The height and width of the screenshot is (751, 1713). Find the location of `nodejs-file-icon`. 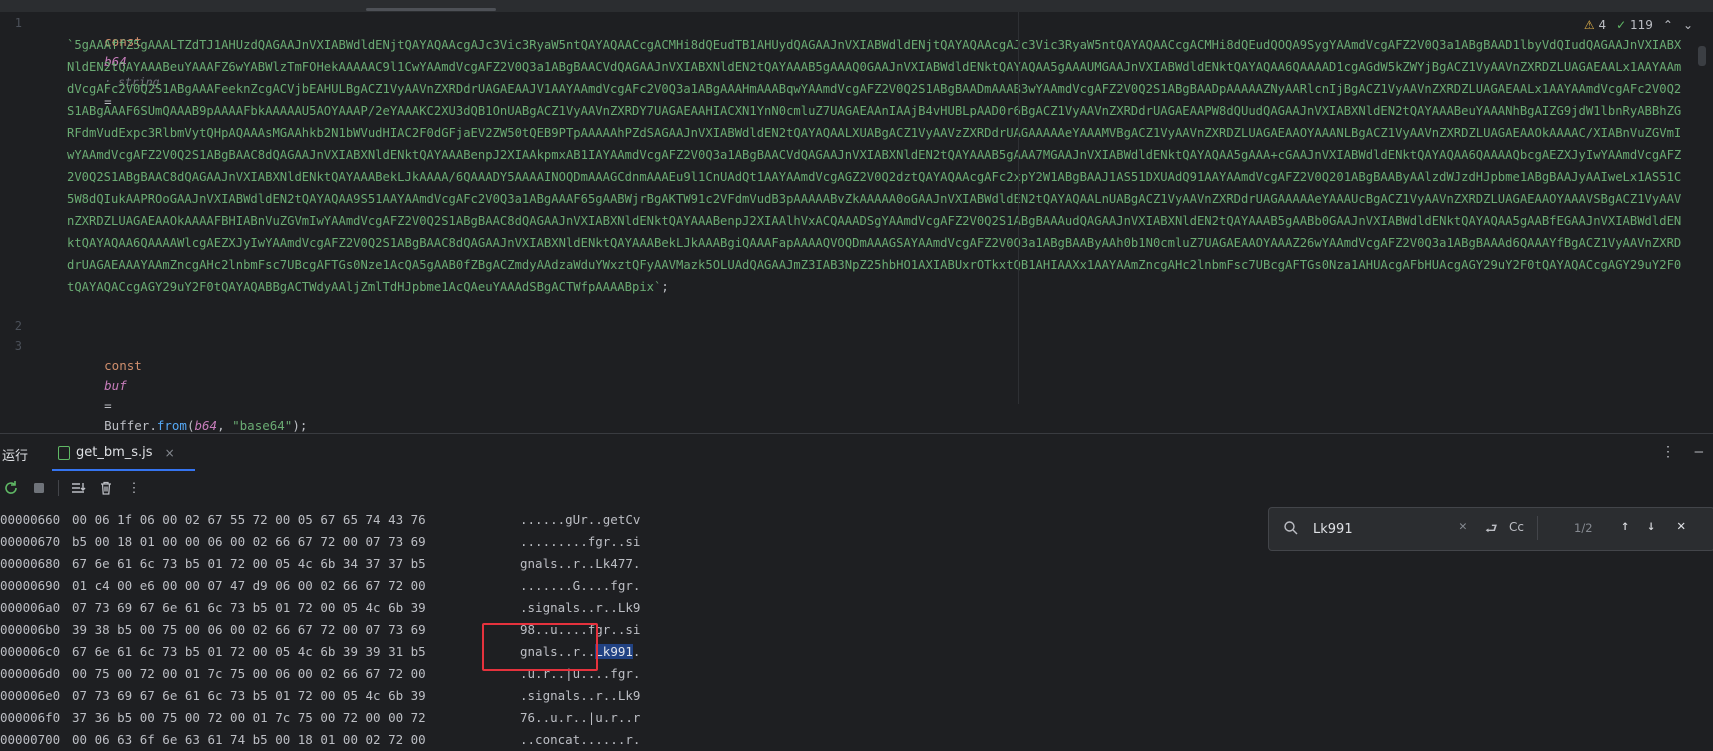

nodejs-file-icon is located at coordinates (64, 452).